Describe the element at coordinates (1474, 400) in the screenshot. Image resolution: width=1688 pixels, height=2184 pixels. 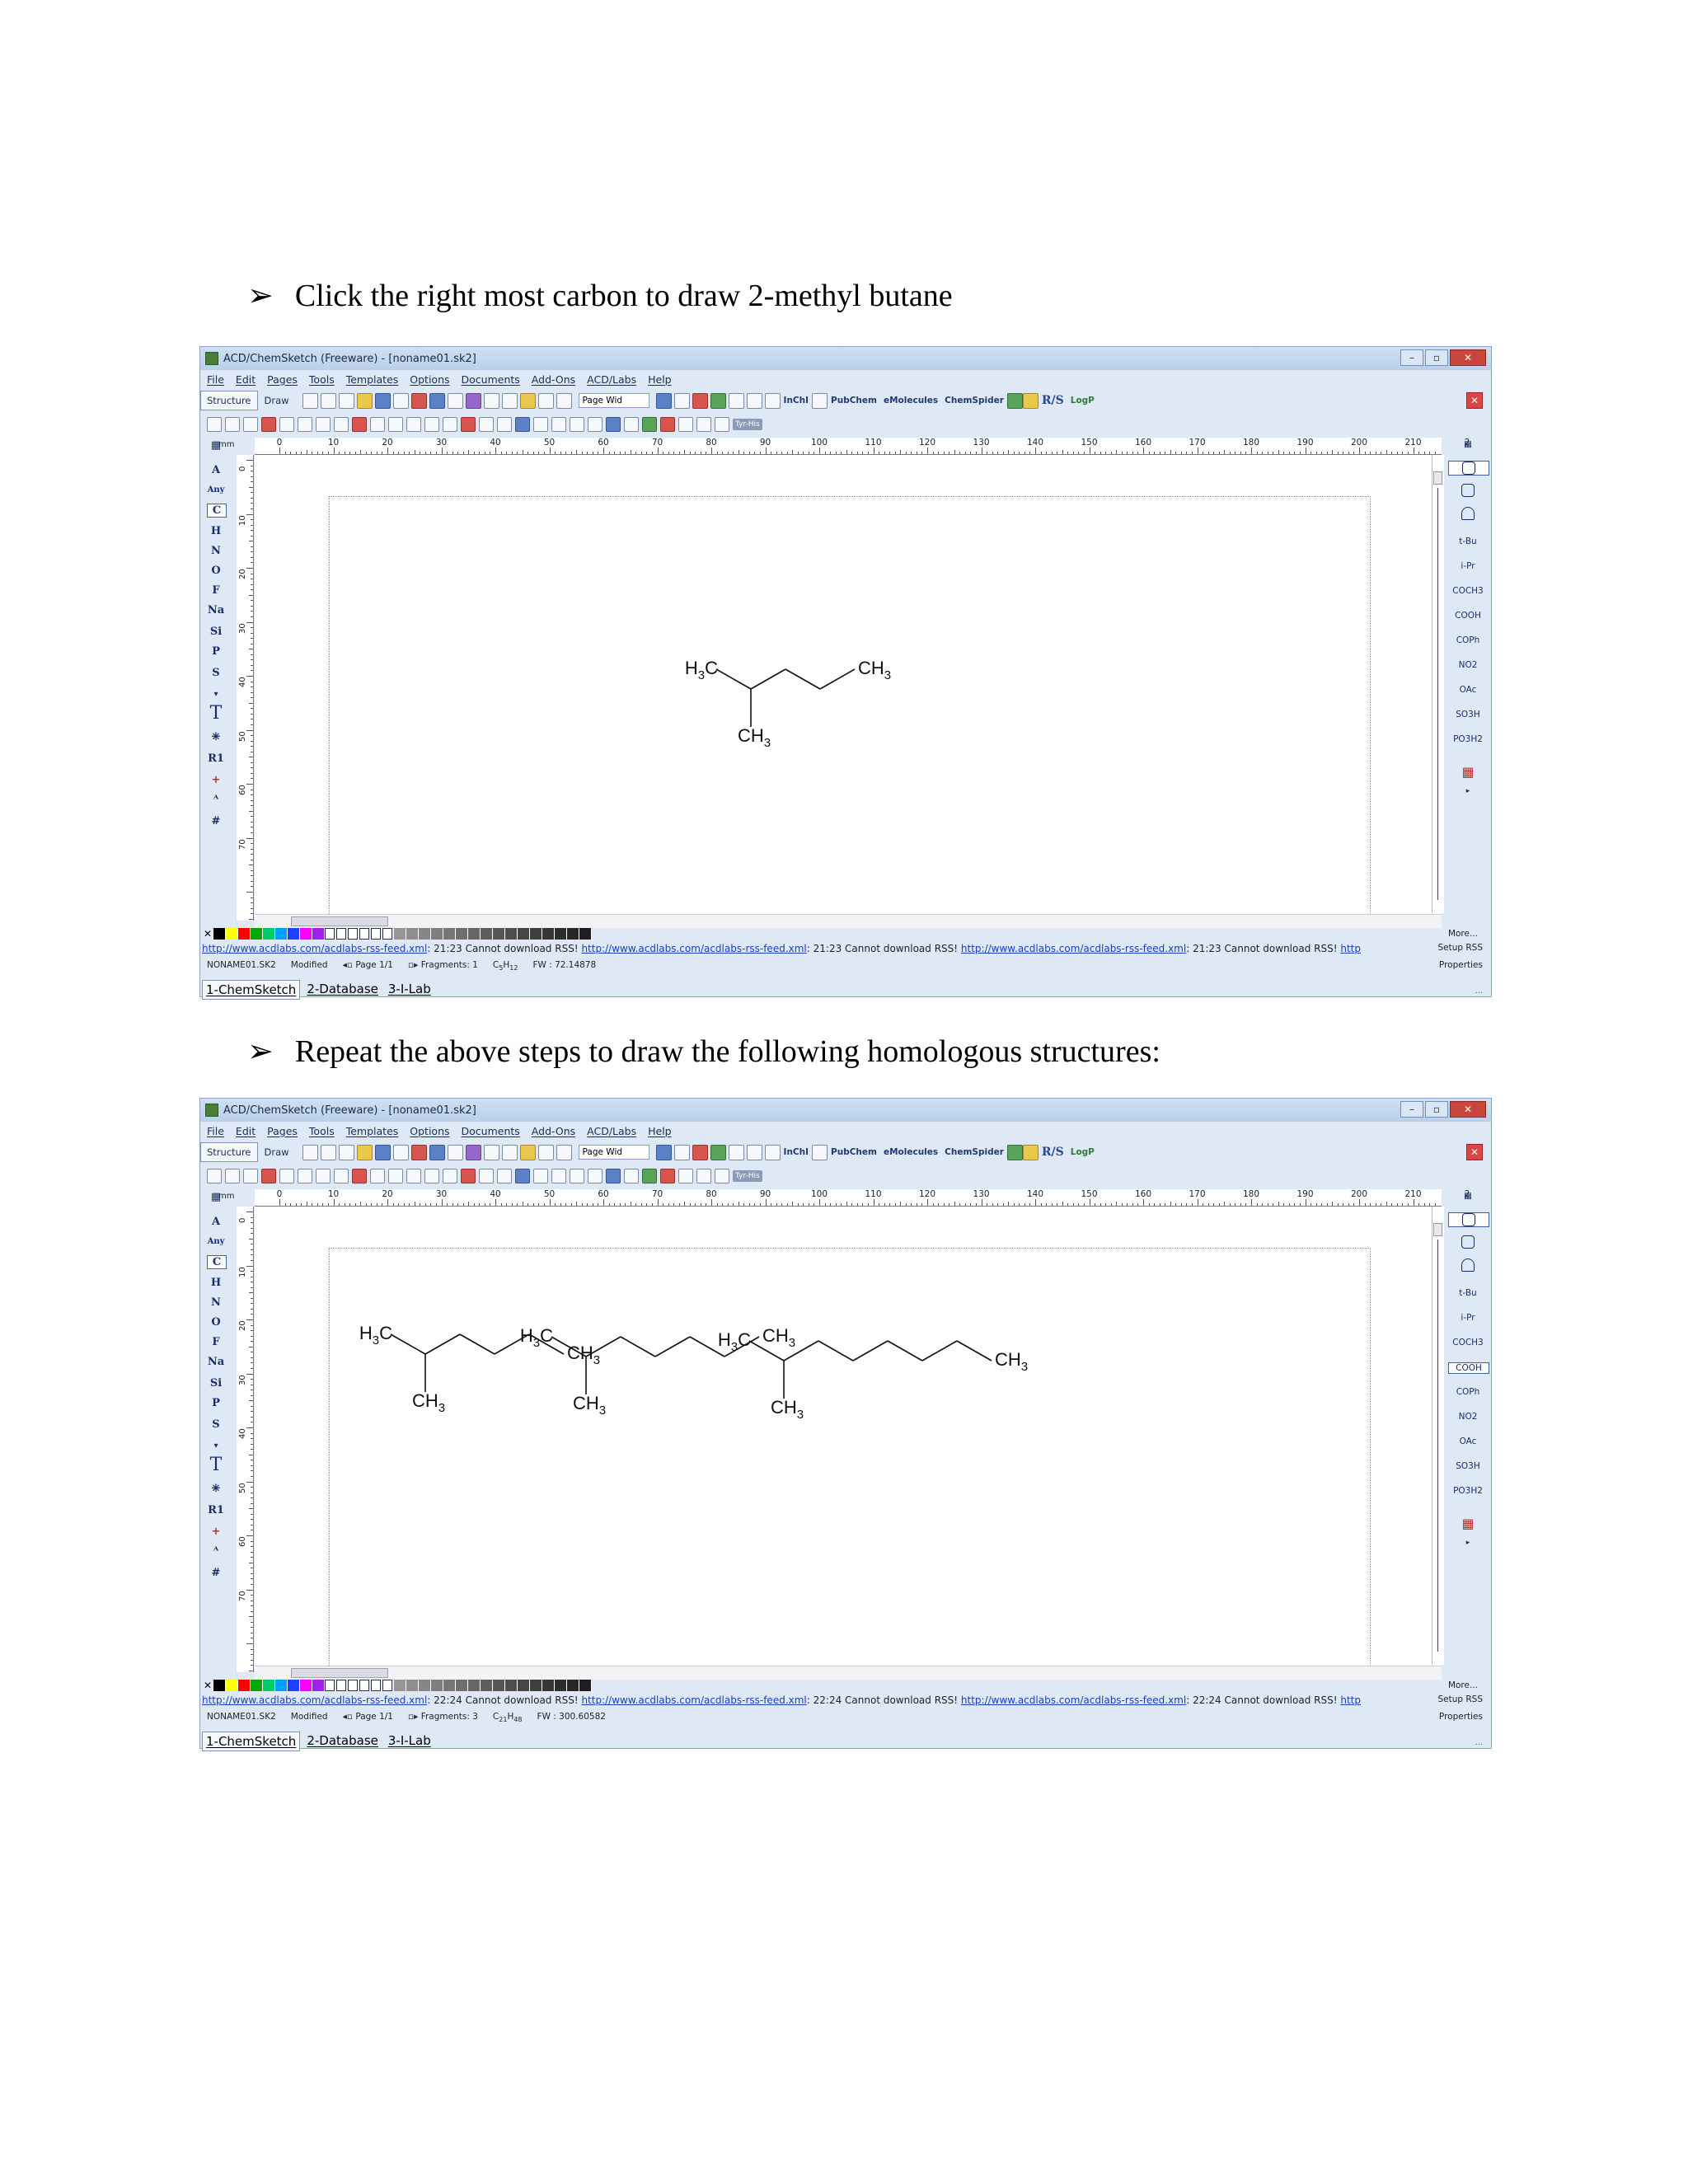
I see `close-document-icon: ✕` at that location.